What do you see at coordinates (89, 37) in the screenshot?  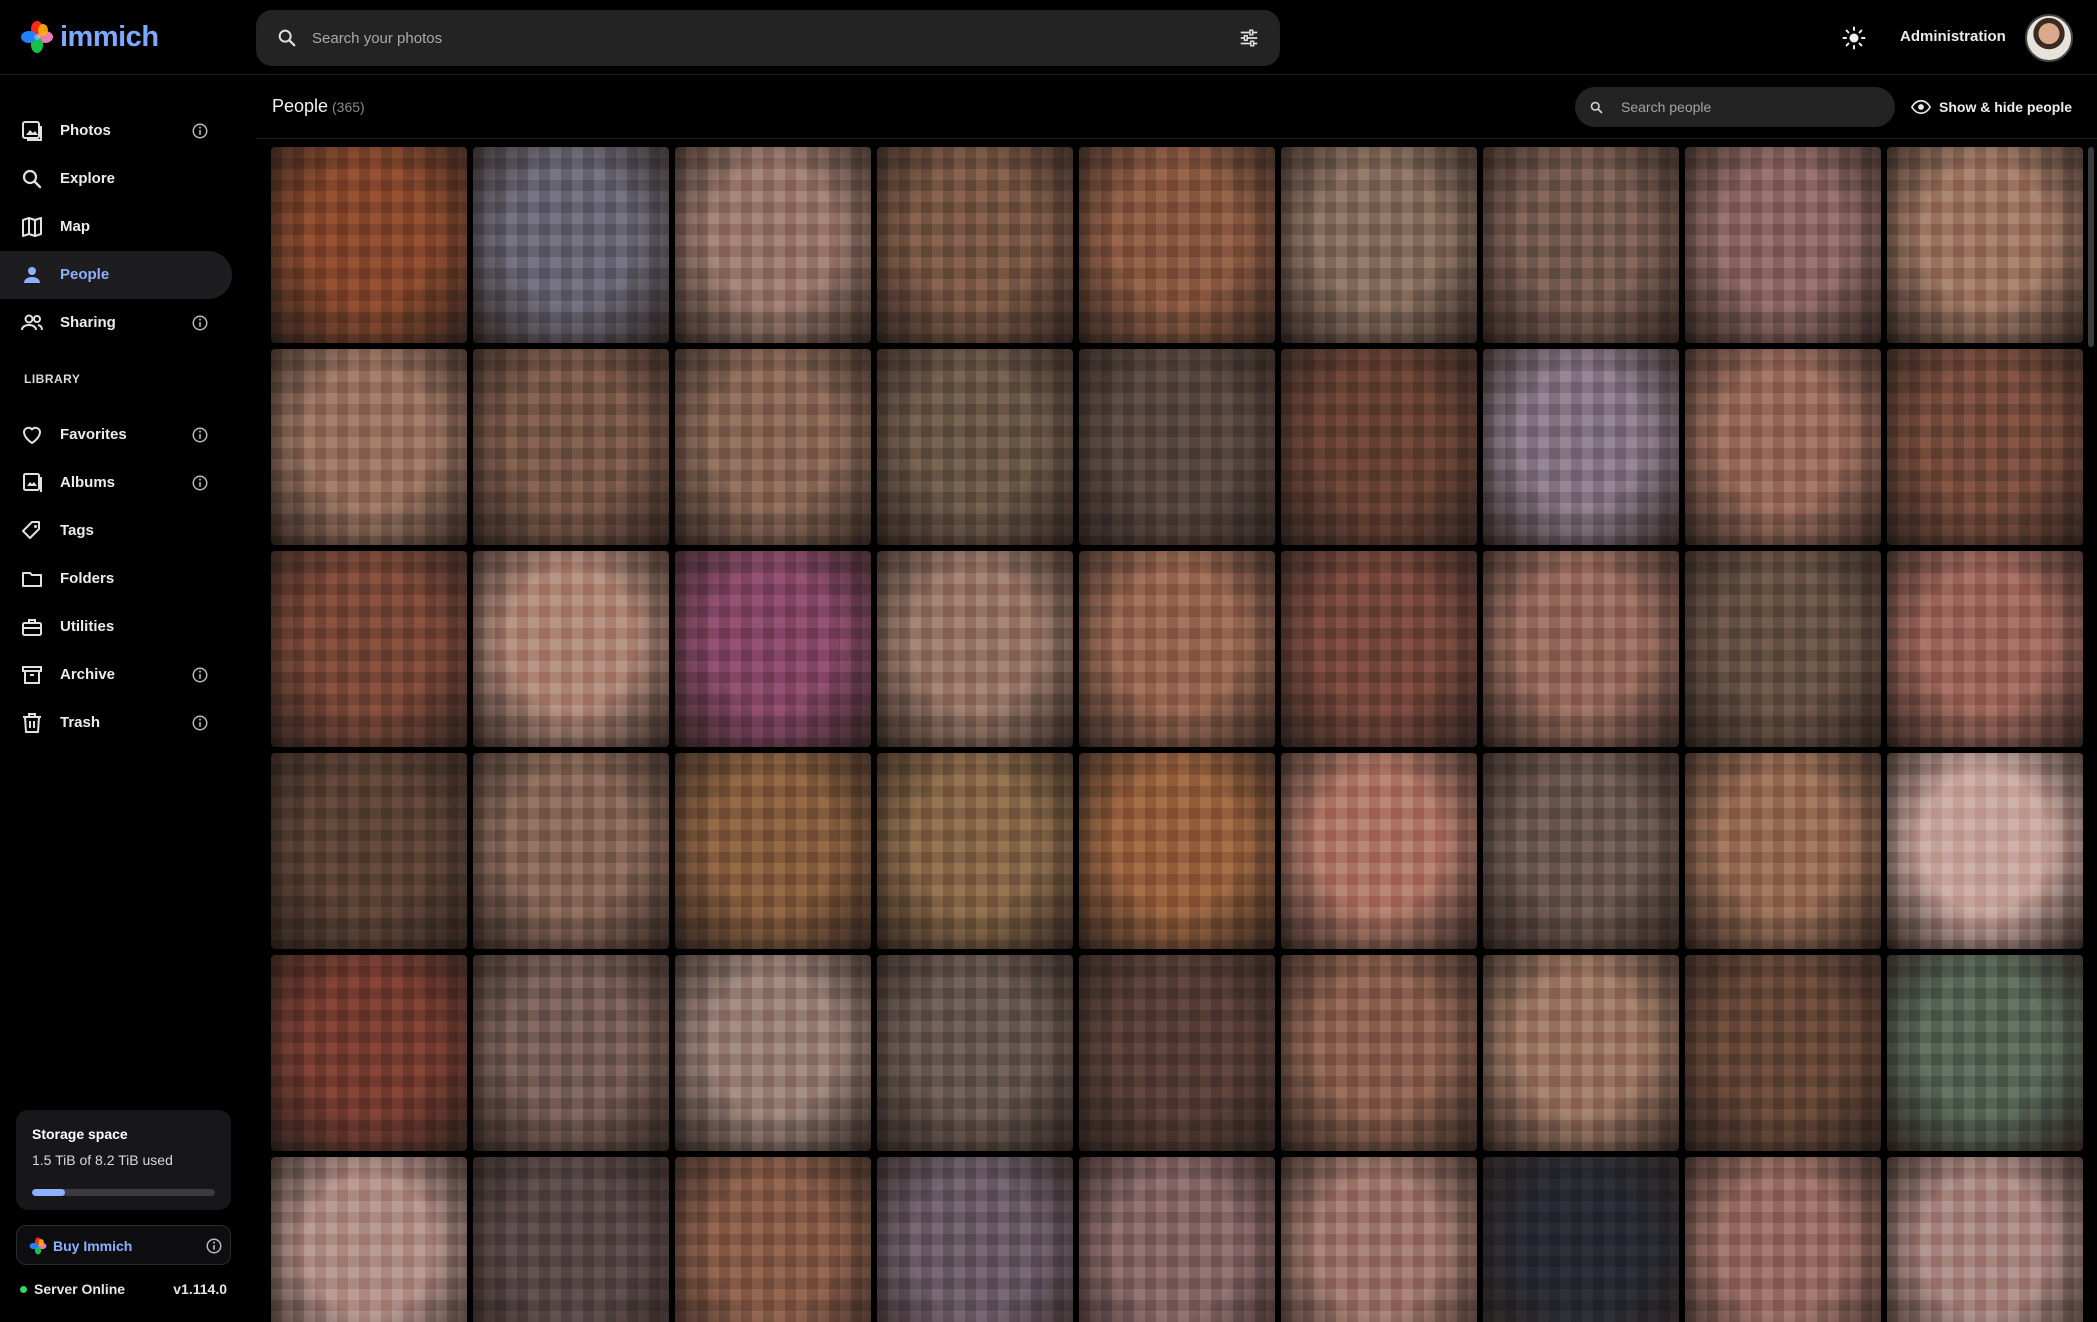 I see `immich-logo: immich` at bounding box center [89, 37].